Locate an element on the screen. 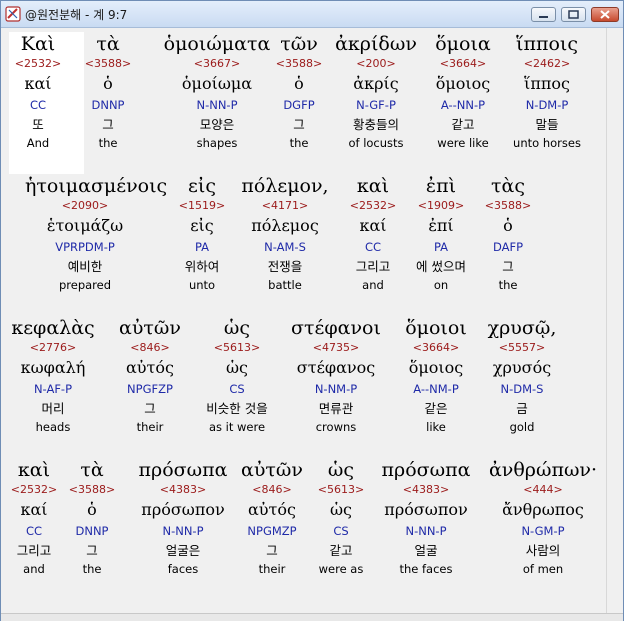  greek-word: τὰς is located at coordinates (508, 186).